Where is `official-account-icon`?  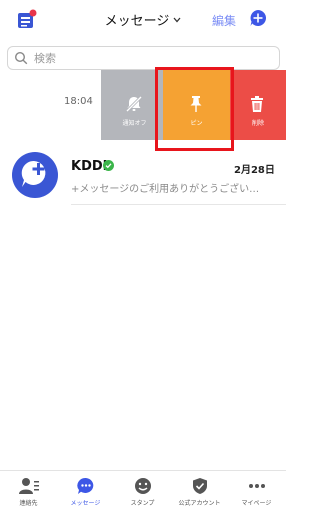
official-account-icon is located at coordinates (200, 486).